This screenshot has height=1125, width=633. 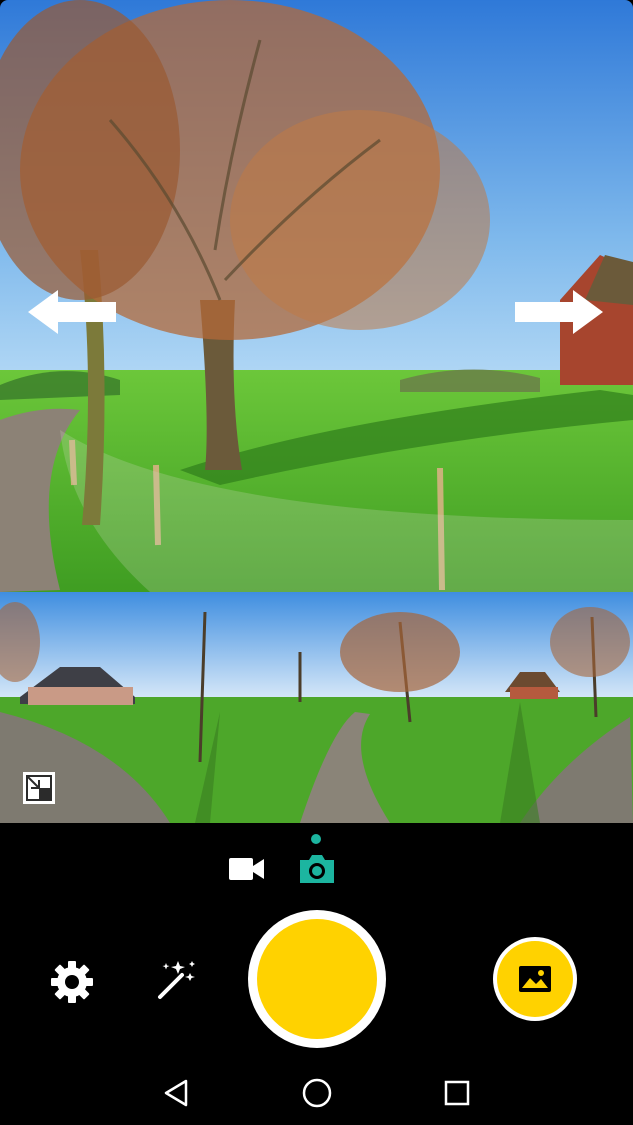 I want to click on active-mode-indicator, so click(x=316, y=839).